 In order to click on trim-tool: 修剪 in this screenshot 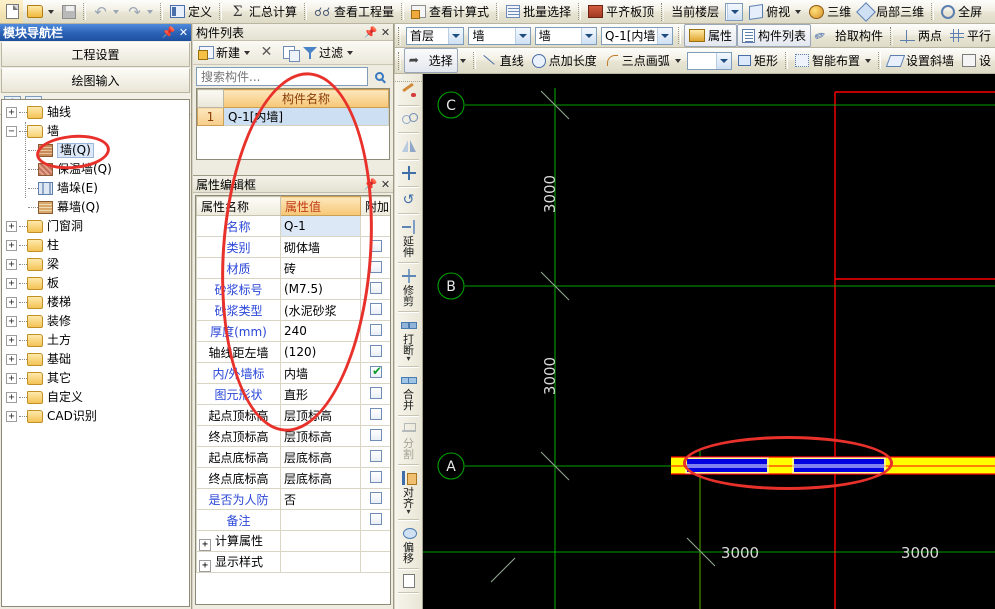, I will do `click(408, 287)`.